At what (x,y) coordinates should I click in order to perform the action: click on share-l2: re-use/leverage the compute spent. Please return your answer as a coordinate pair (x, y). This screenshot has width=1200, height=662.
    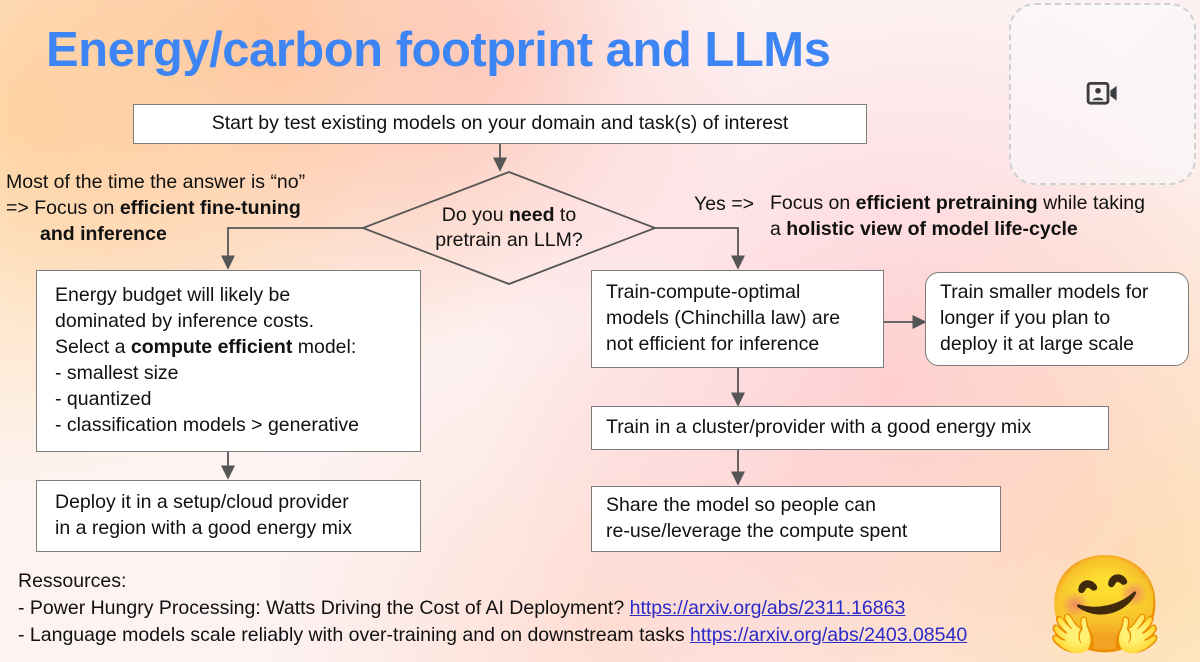
    Looking at the image, I should click on (757, 531).